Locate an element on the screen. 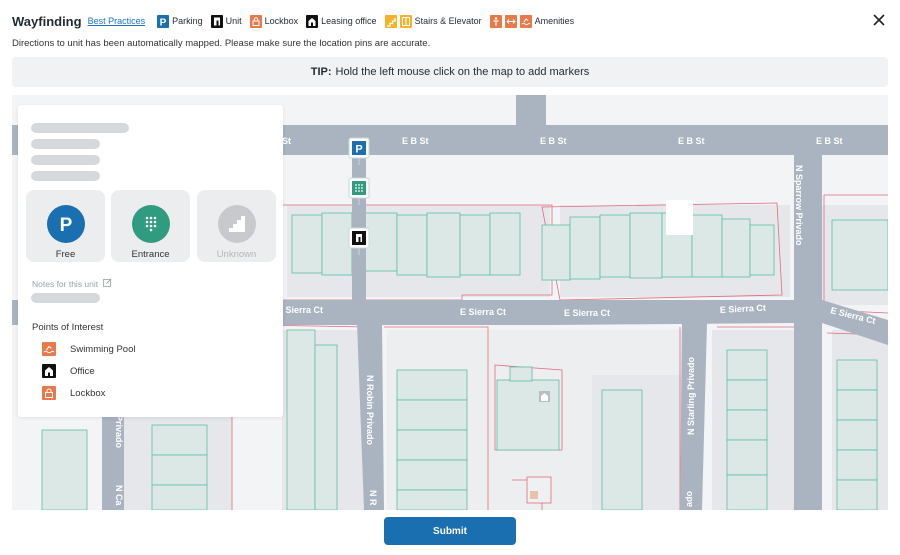 This screenshot has width=900, height=555. legend-amenities: Amenities is located at coordinates (532, 21).